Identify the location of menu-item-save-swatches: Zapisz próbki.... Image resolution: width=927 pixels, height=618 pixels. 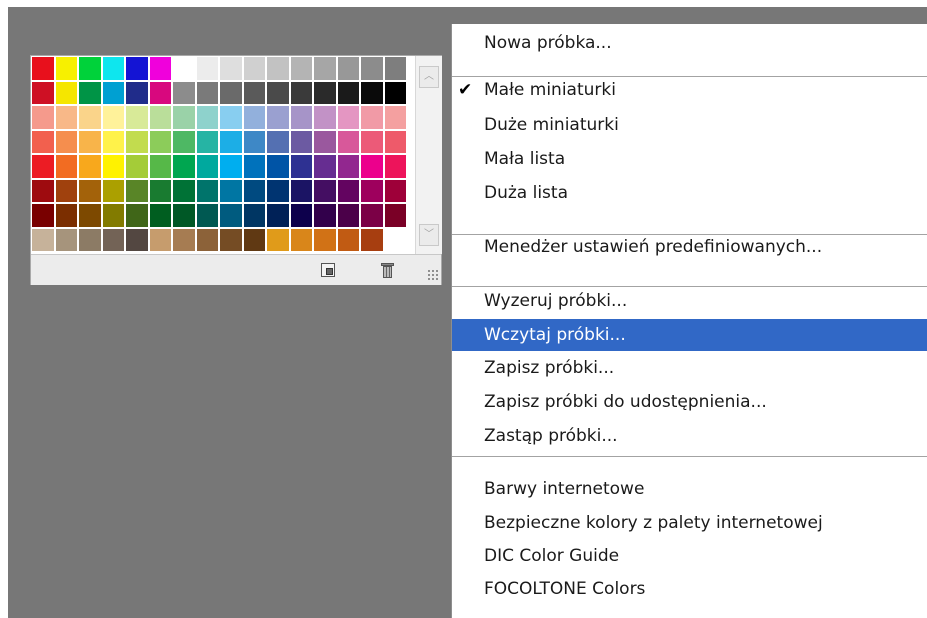
(689, 368).